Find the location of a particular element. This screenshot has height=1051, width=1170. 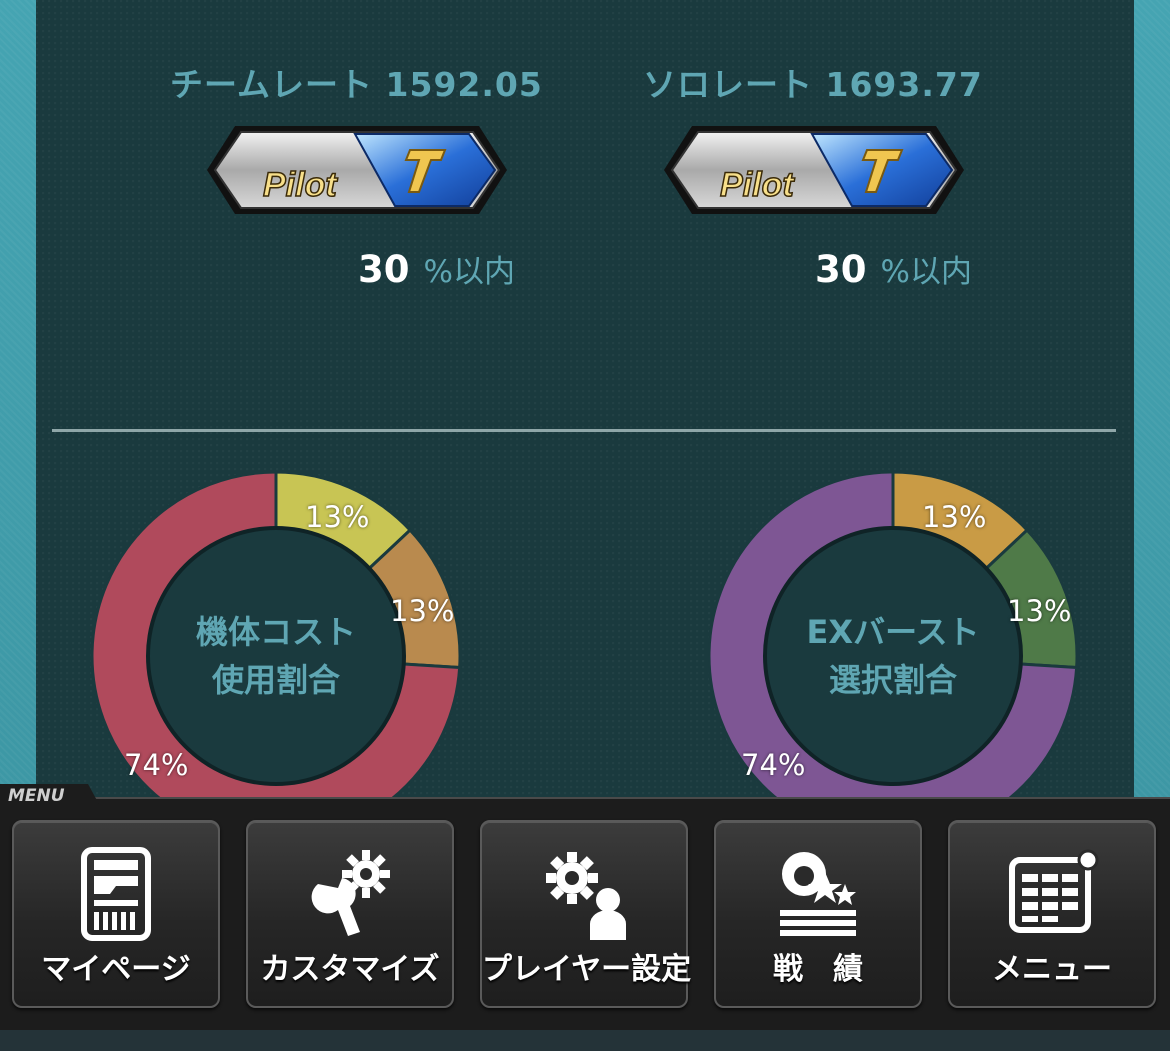

burst-chart-label: EXバースト 選択割合 is located at coordinates (893, 656).